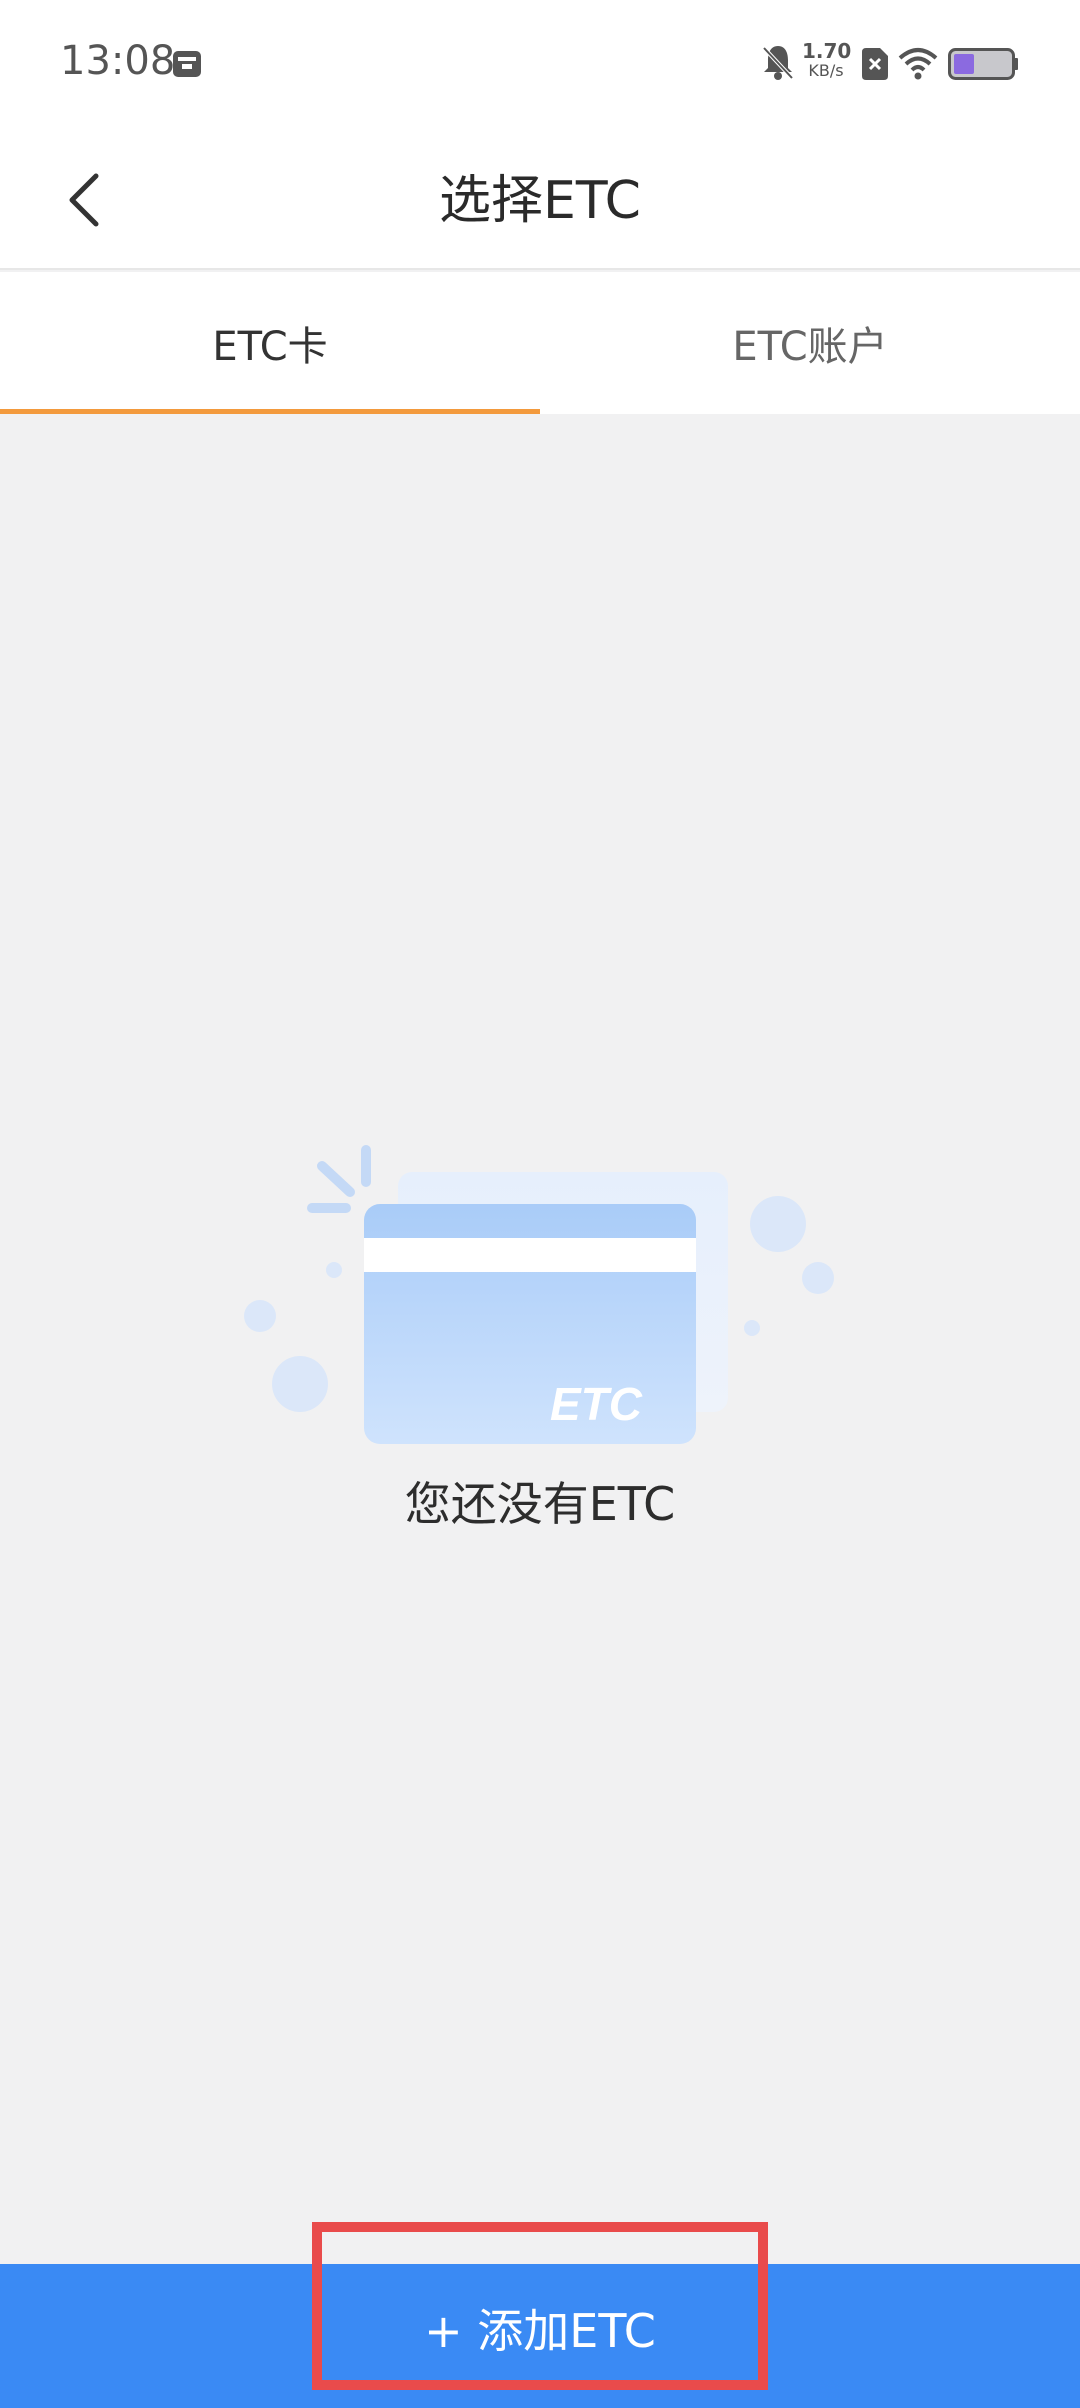 The width and height of the screenshot is (1080, 2408). What do you see at coordinates (826, 70) in the screenshot?
I see `network-speed-unit: KB/s` at bounding box center [826, 70].